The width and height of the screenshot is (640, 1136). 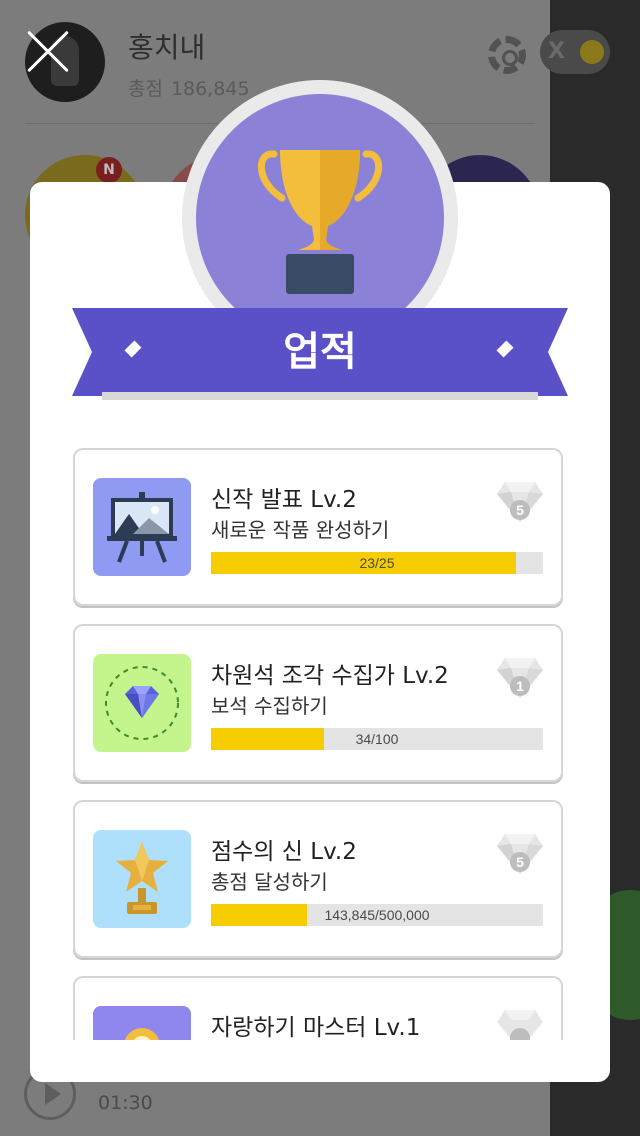 What do you see at coordinates (520, 686) in the screenshot?
I see `reward-count: 1` at bounding box center [520, 686].